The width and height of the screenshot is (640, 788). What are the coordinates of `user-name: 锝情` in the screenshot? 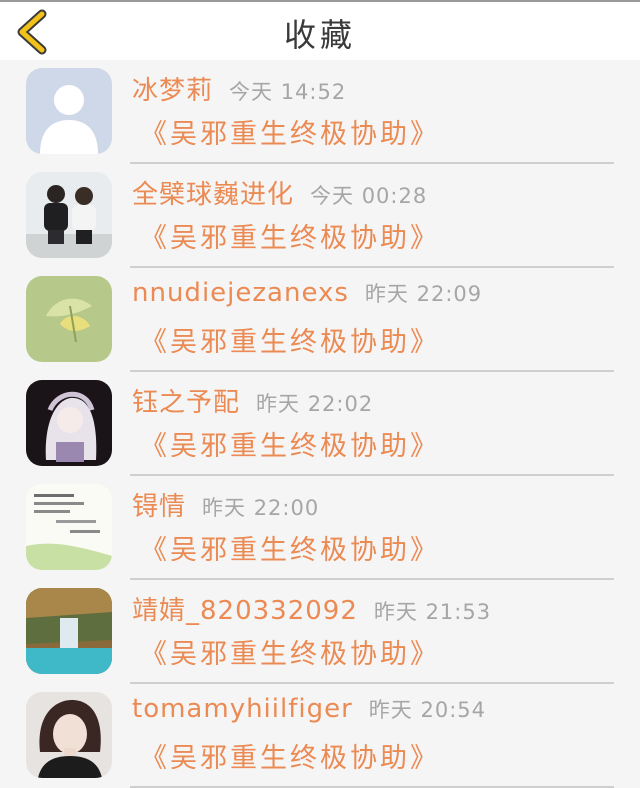 It's located at (159, 507).